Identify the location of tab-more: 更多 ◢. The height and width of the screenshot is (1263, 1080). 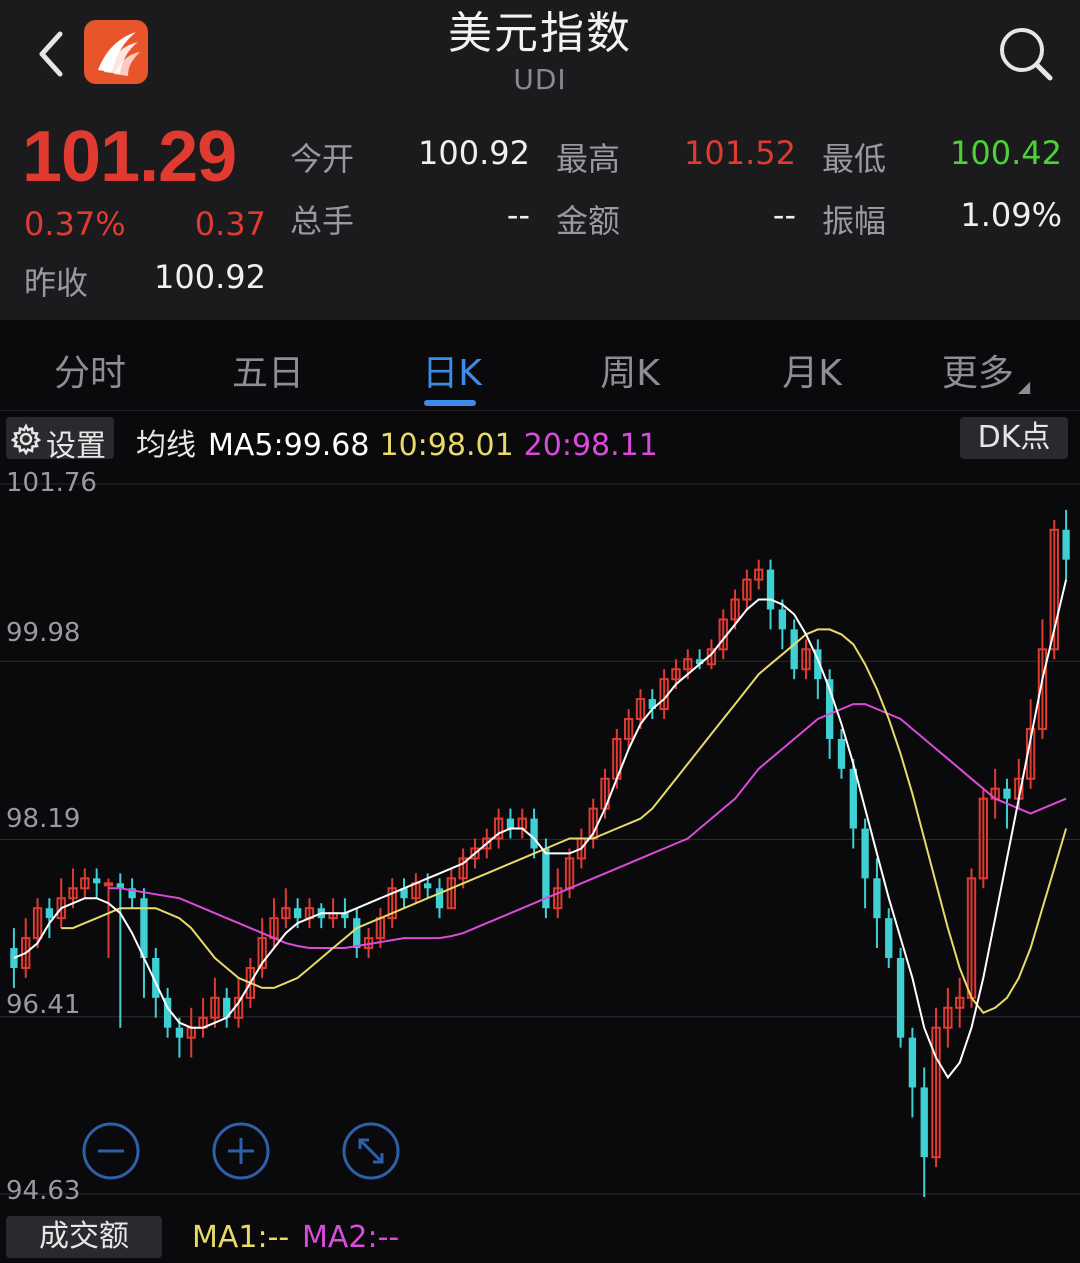
(986, 370).